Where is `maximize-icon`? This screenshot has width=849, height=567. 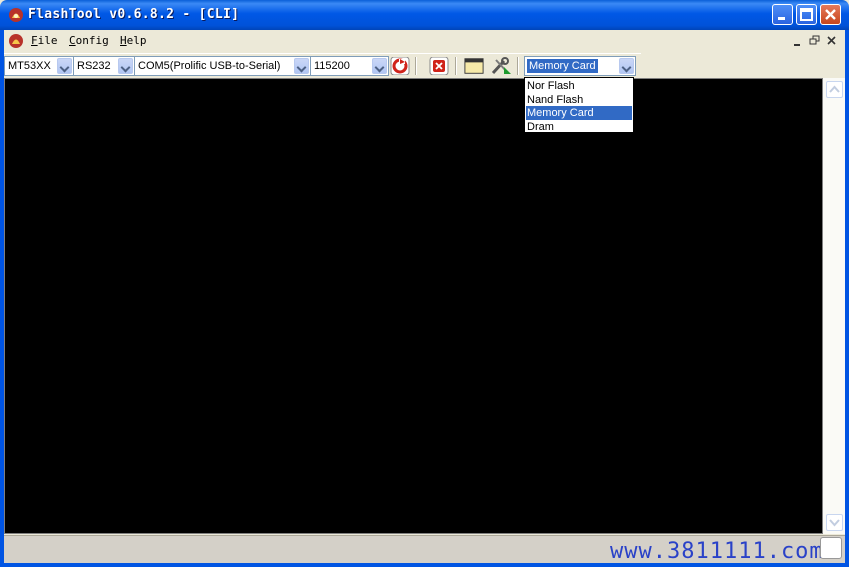 maximize-icon is located at coordinates (806, 14).